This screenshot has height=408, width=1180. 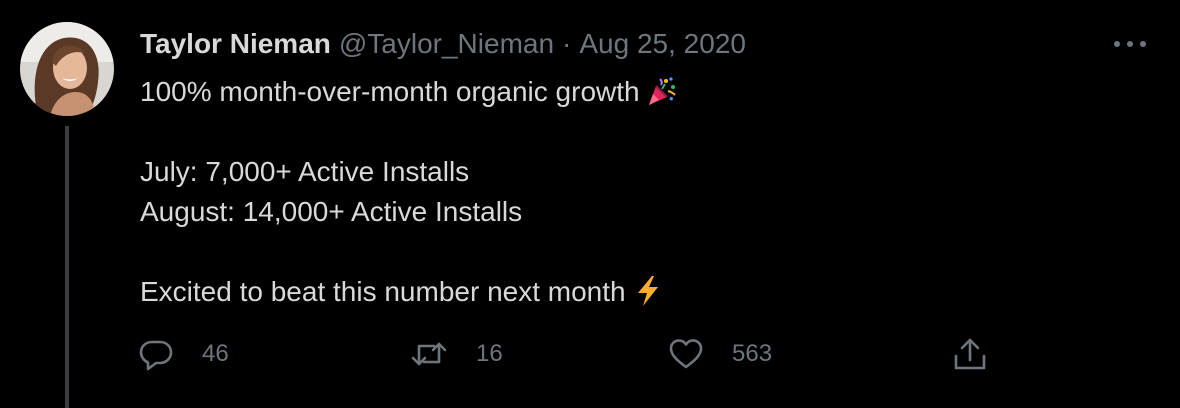 I want to click on author-handle: @Taylor_Nieman, so click(x=446, y=44).